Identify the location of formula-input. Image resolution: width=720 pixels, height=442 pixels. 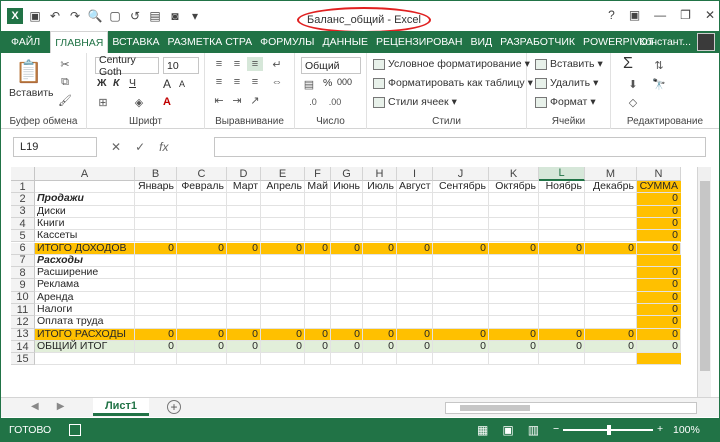
(460, 147).